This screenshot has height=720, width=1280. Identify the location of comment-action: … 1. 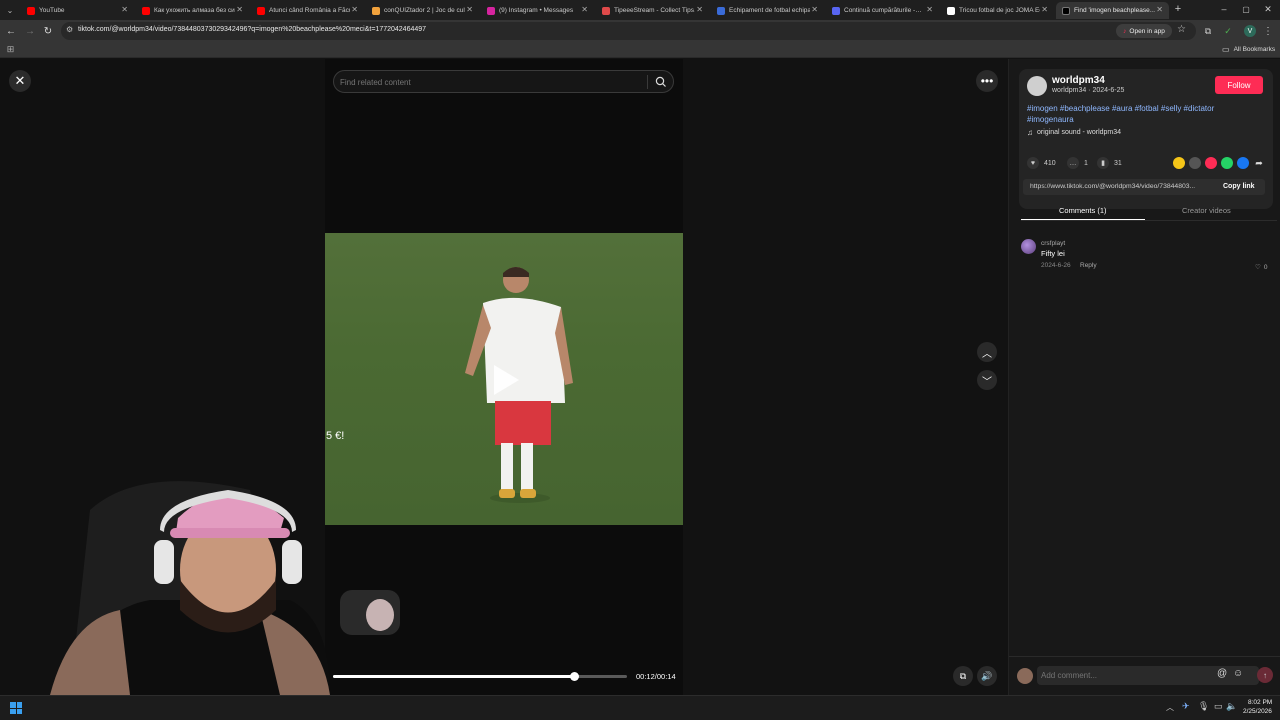
(1077, 163).